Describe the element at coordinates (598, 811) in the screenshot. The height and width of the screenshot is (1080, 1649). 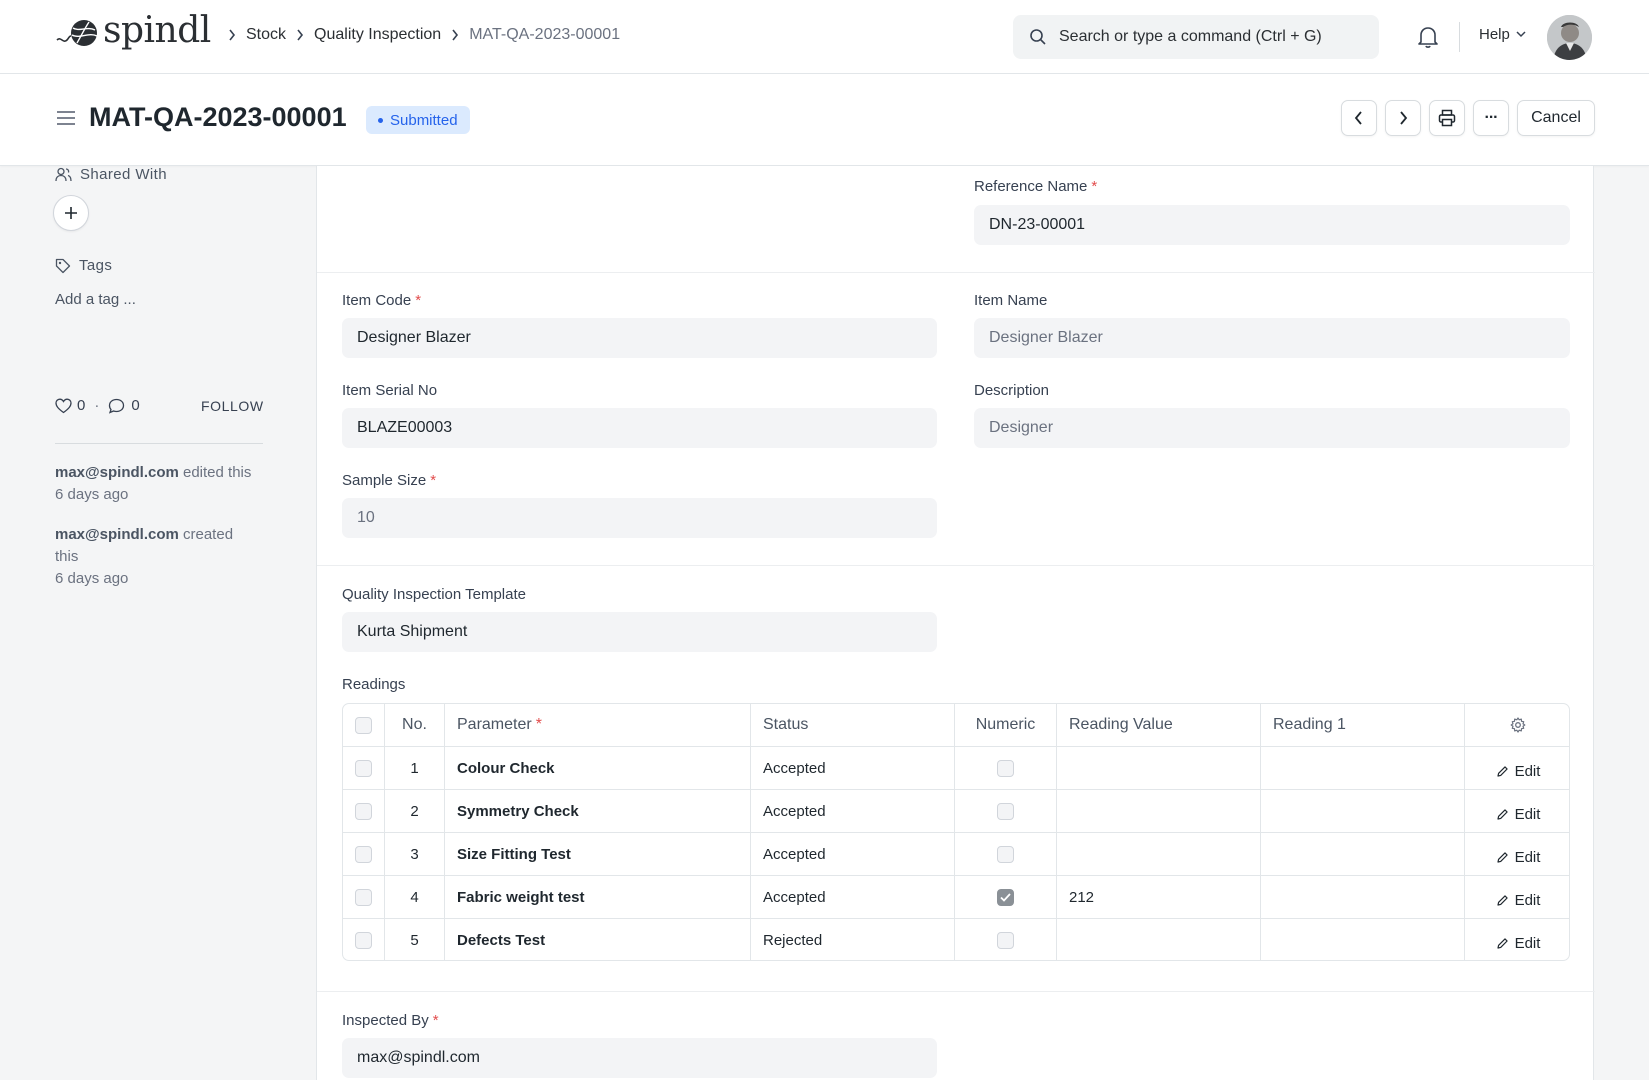
I see `row-parameter: Symmetry Check` at that location.